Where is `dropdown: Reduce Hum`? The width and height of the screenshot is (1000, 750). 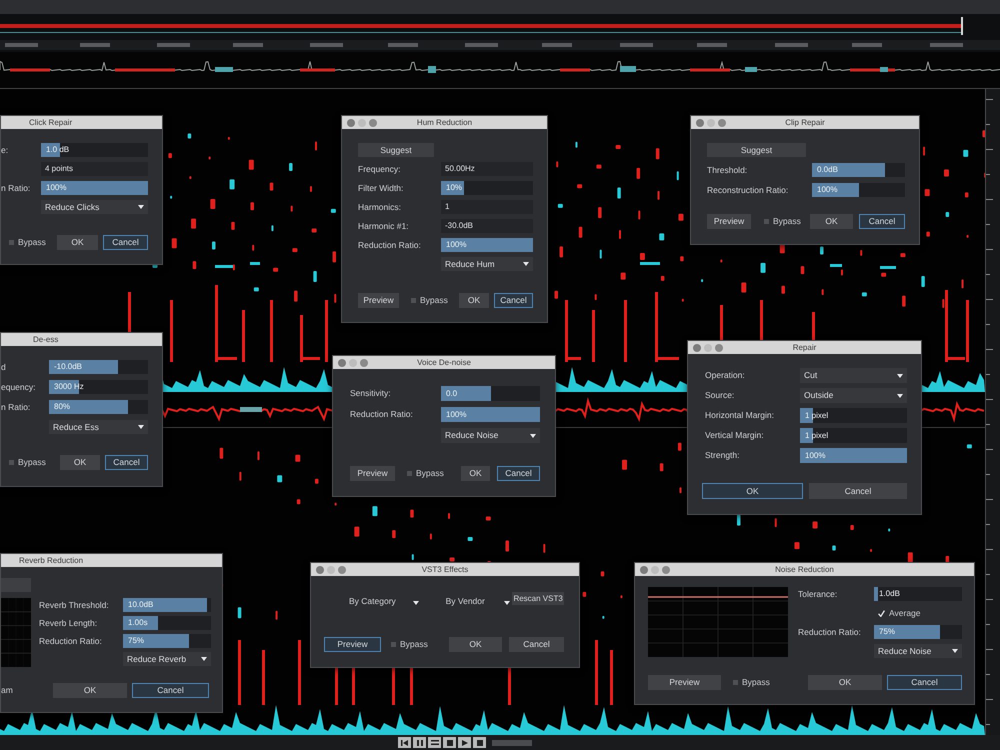 dropdown: Reduce Hum is located at coordinates (487, 264).